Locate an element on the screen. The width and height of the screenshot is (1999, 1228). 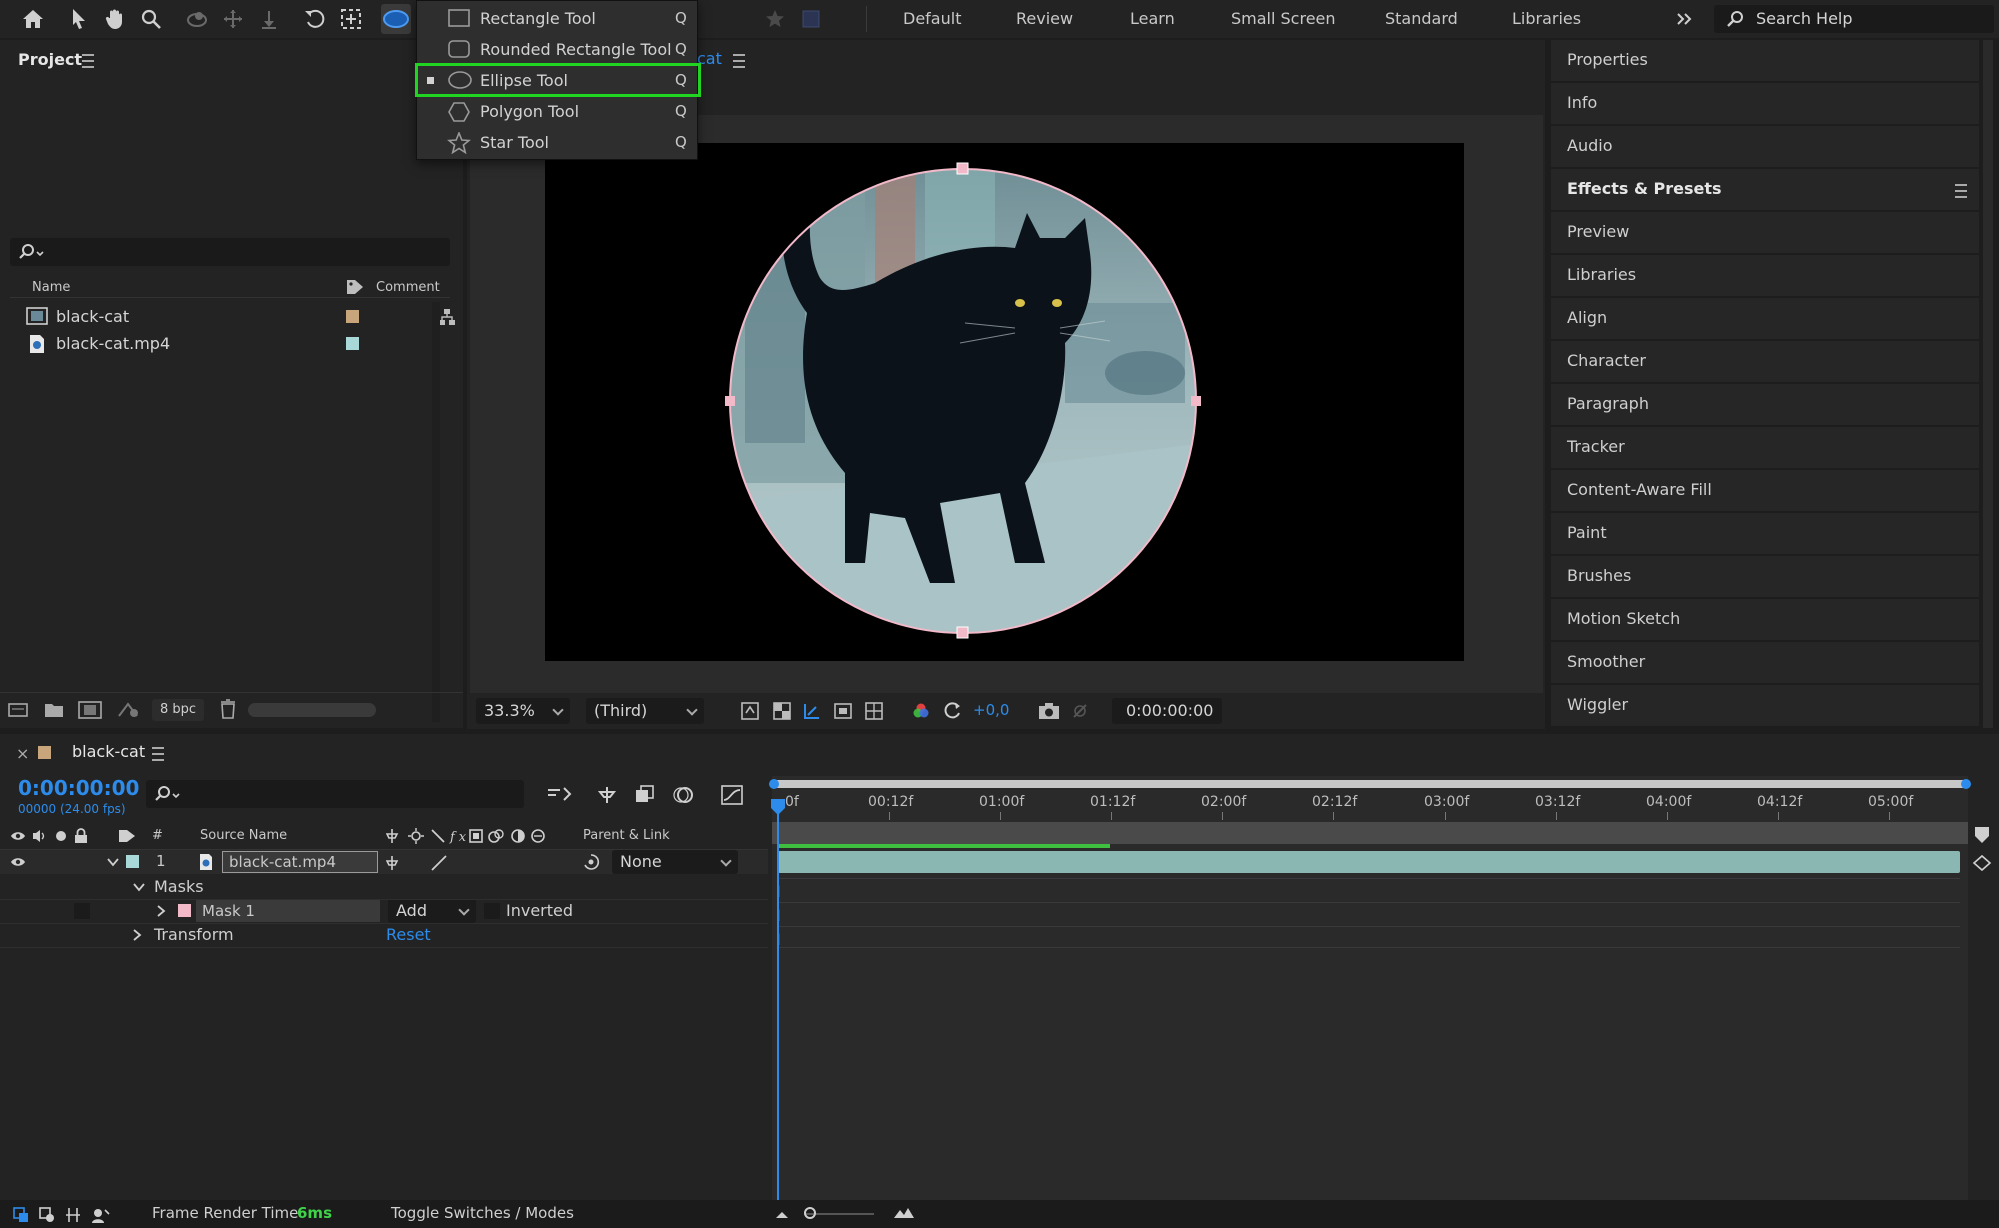
in-out-toggle-icon is located at coordinates (73, 1215).